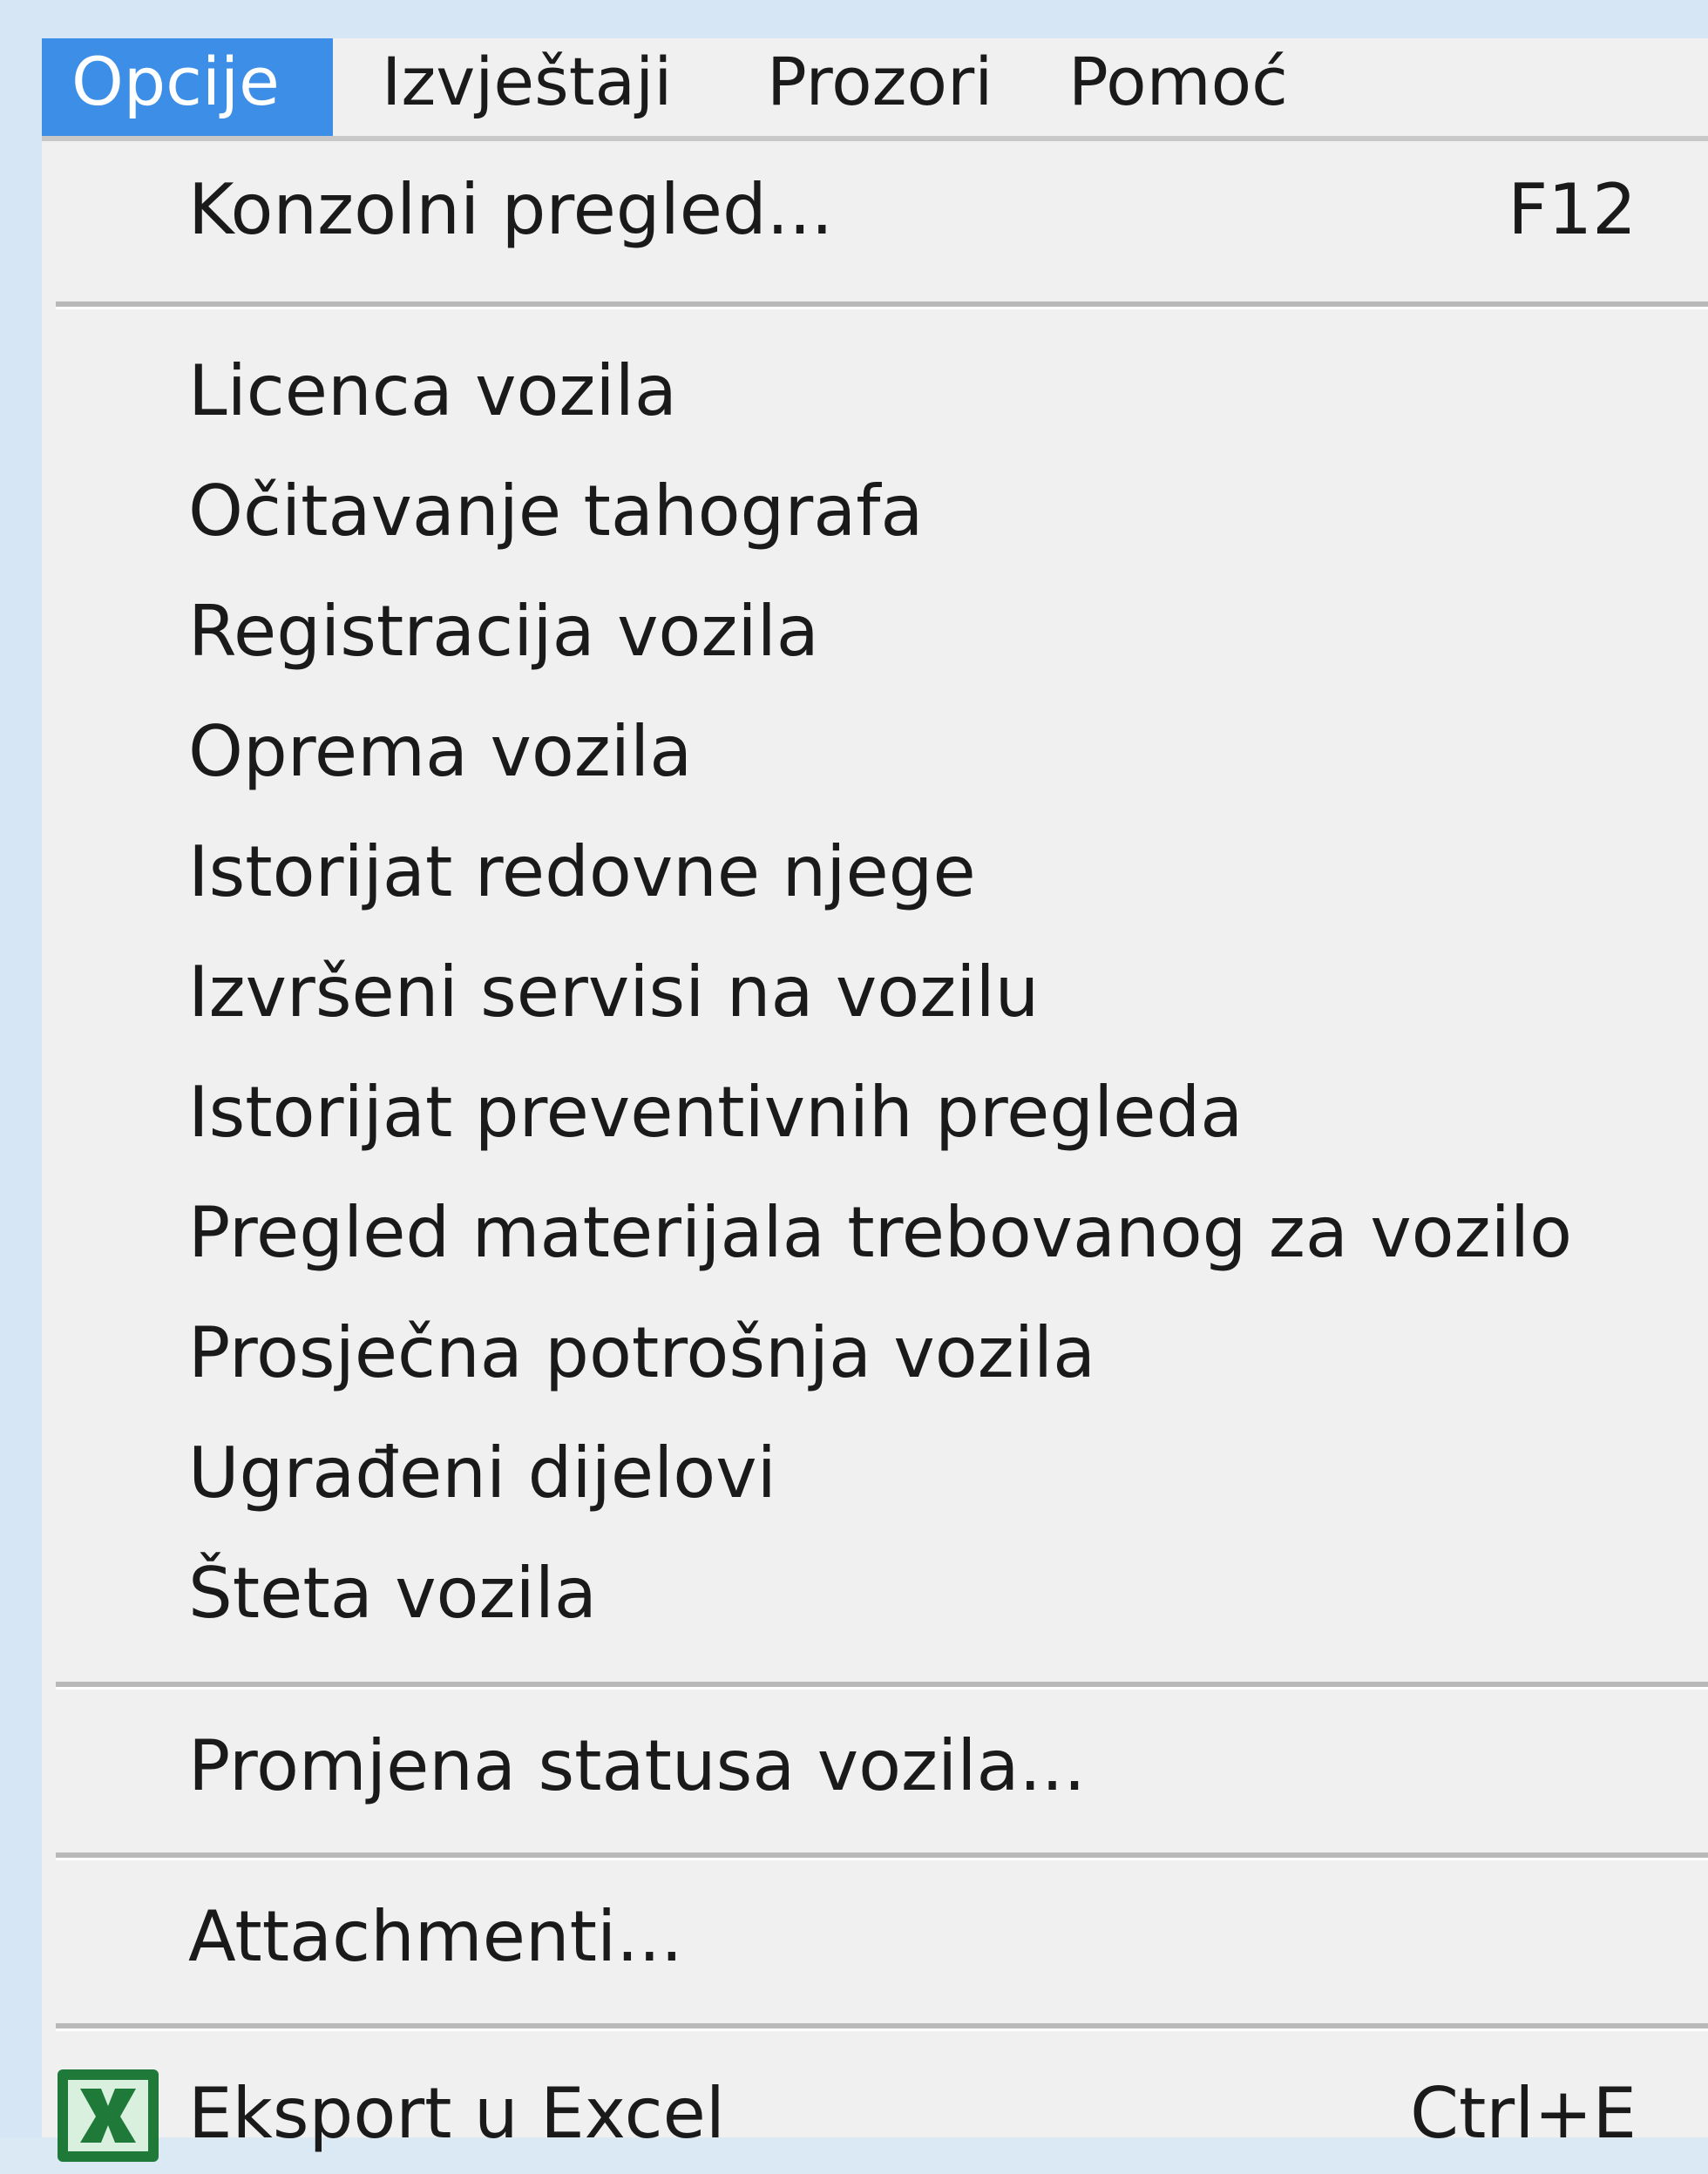 This screenshot has height=2174, width=1708. What do you see at coordinates (108, 2115) in the screenshot?
I see `excel-icon` at bounding box center [108, 2115].